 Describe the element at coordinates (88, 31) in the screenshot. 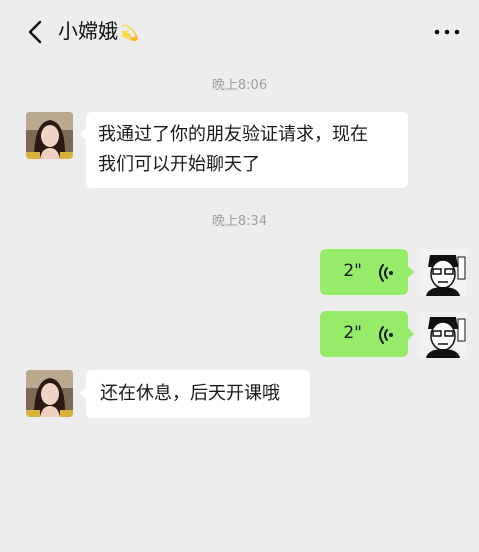

I see `contact-name: 小嫦娥` at that location.